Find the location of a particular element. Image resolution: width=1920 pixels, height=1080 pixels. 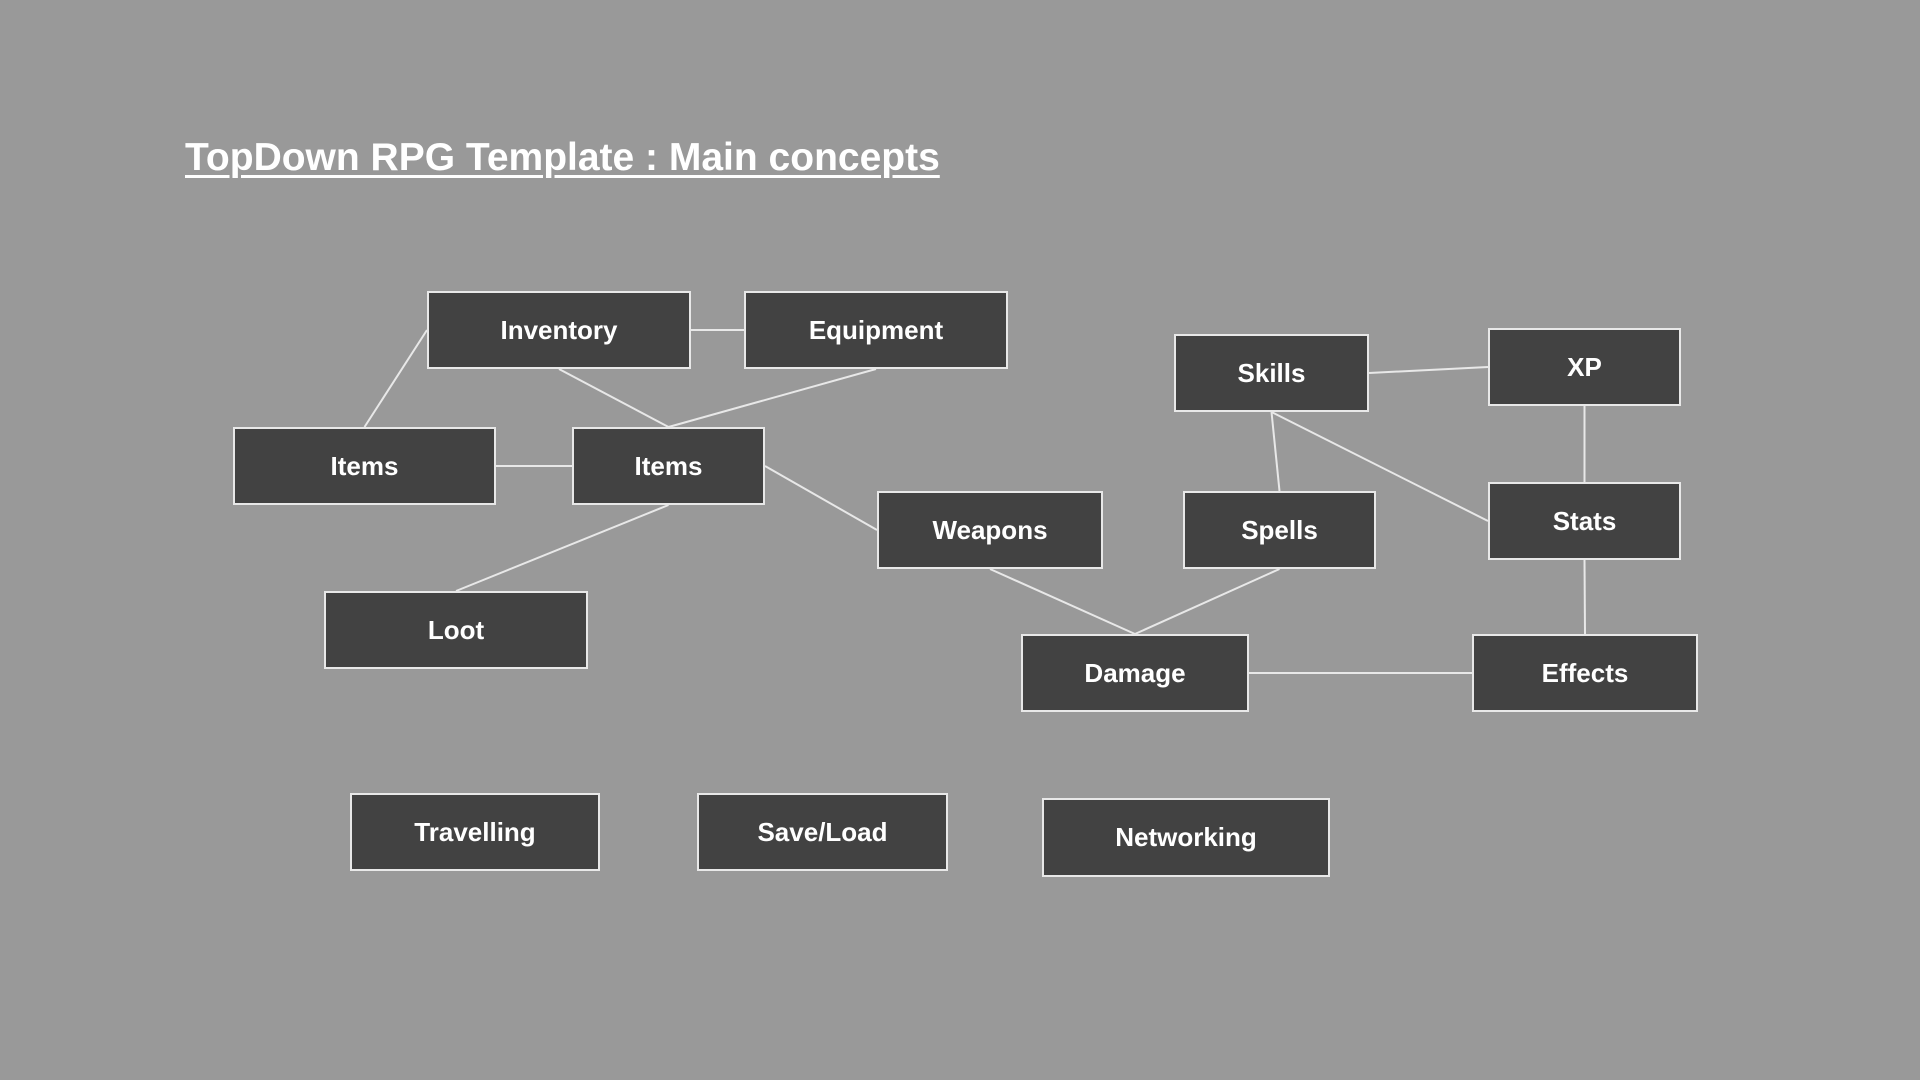

connector-items_left-inventory is located at coordinates (395, 378).